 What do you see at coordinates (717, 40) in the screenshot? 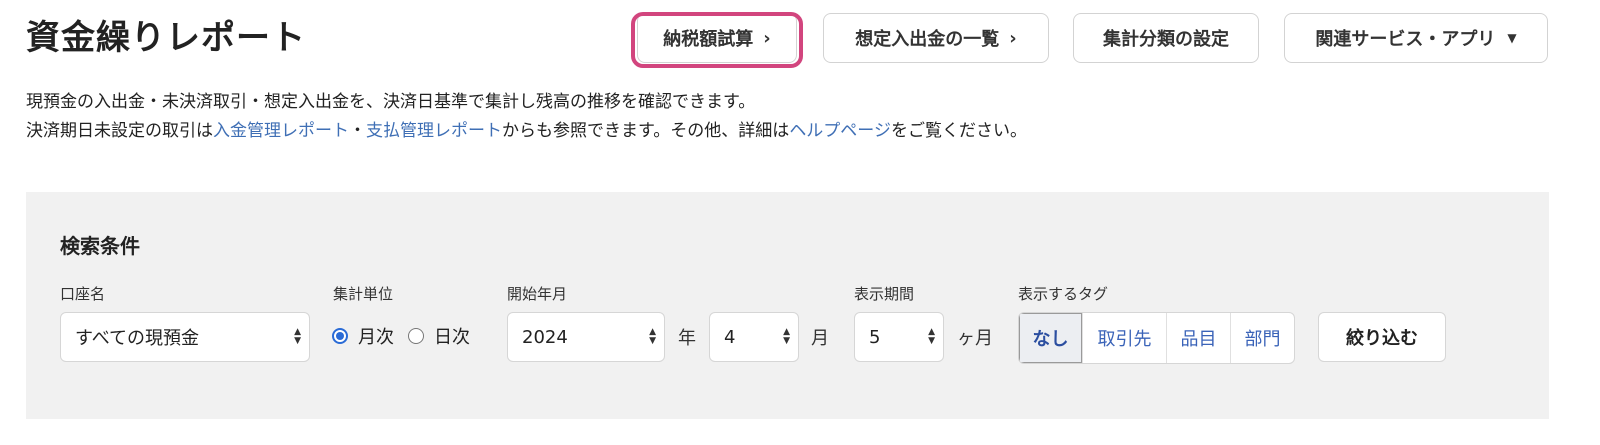
I see `highlight-ring` at bounding box center [717, 40].